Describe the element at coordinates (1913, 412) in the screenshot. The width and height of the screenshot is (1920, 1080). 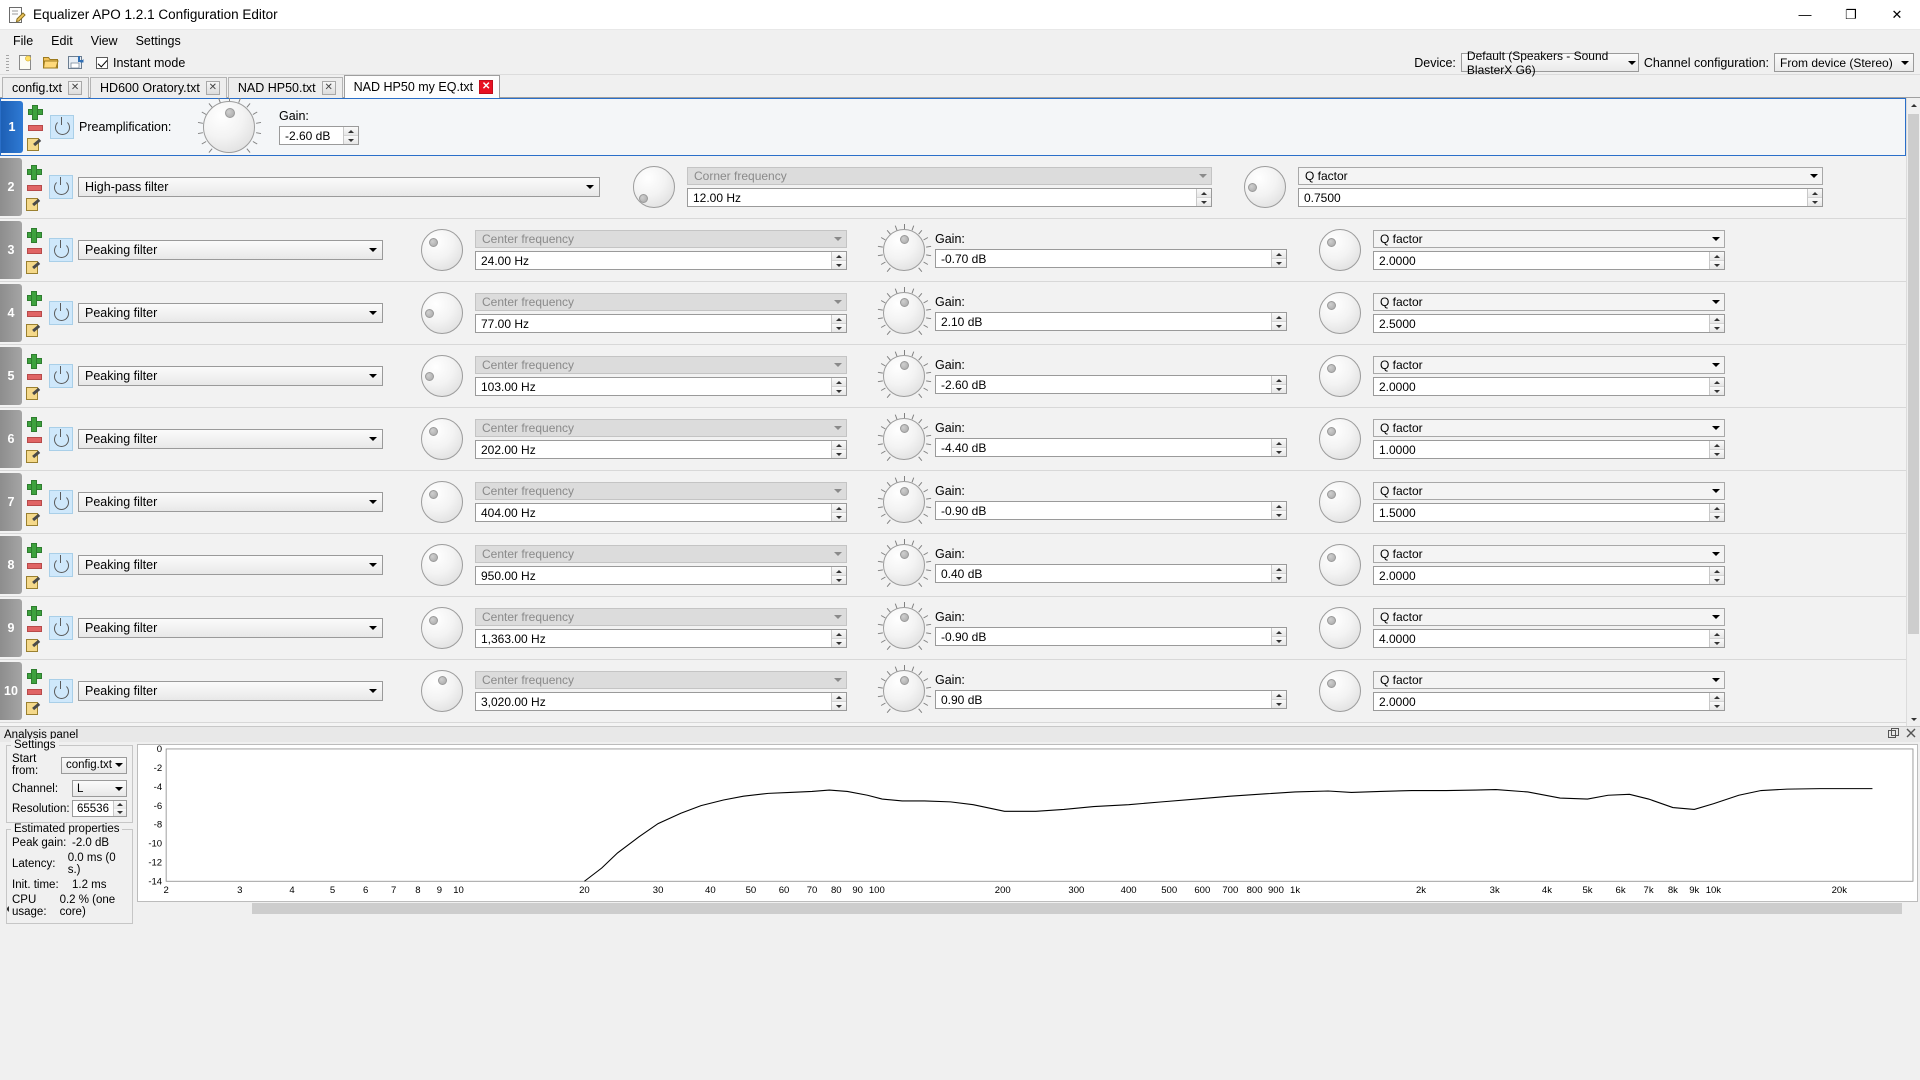
I see `filter-list-scrollbar` at that location.